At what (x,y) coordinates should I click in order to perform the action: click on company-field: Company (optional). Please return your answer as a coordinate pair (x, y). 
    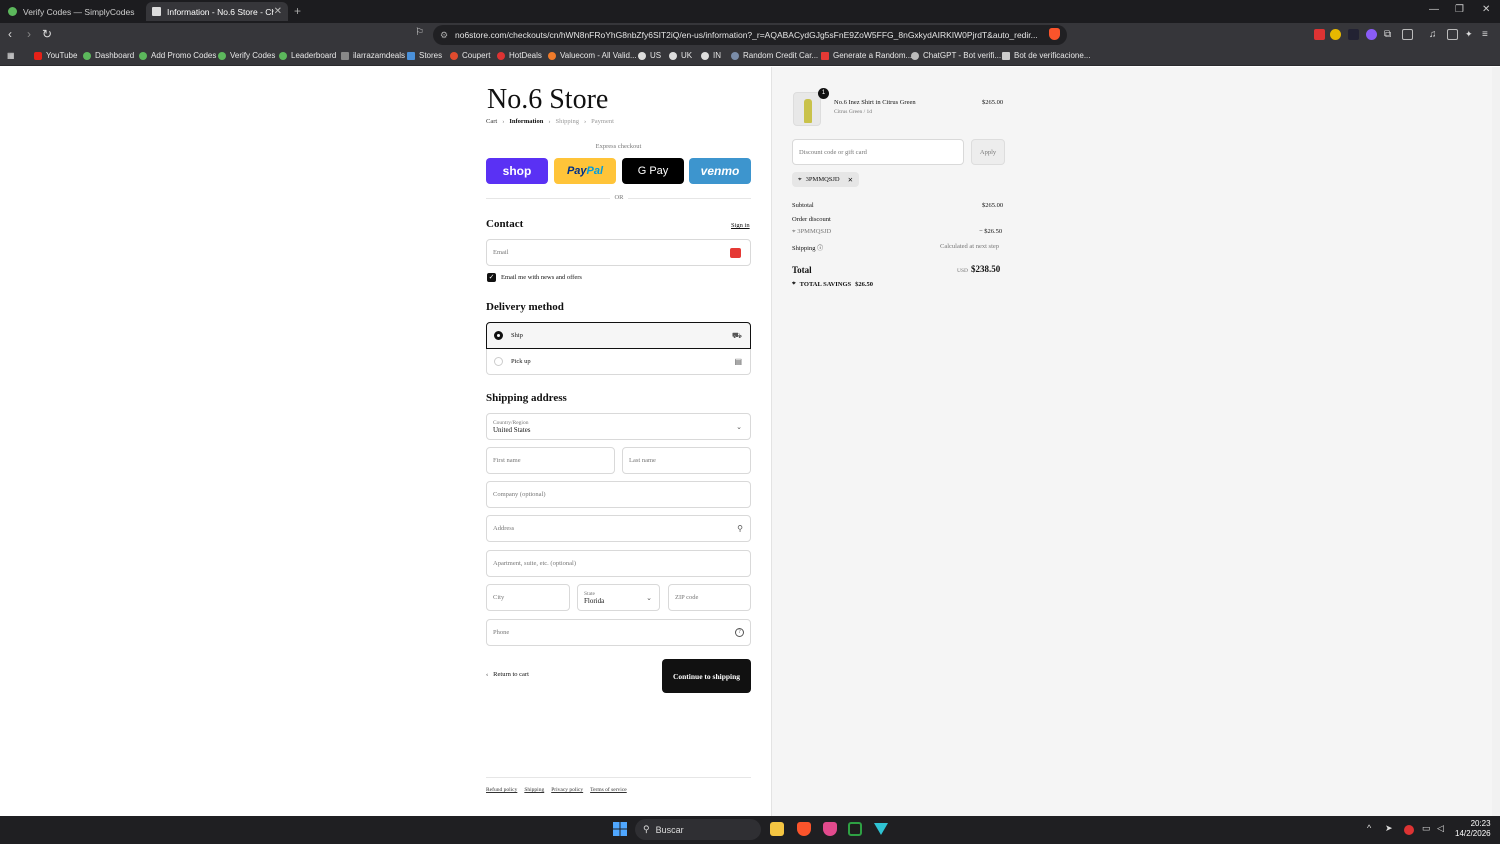
    Looking at the image, I should click on (618, 494).